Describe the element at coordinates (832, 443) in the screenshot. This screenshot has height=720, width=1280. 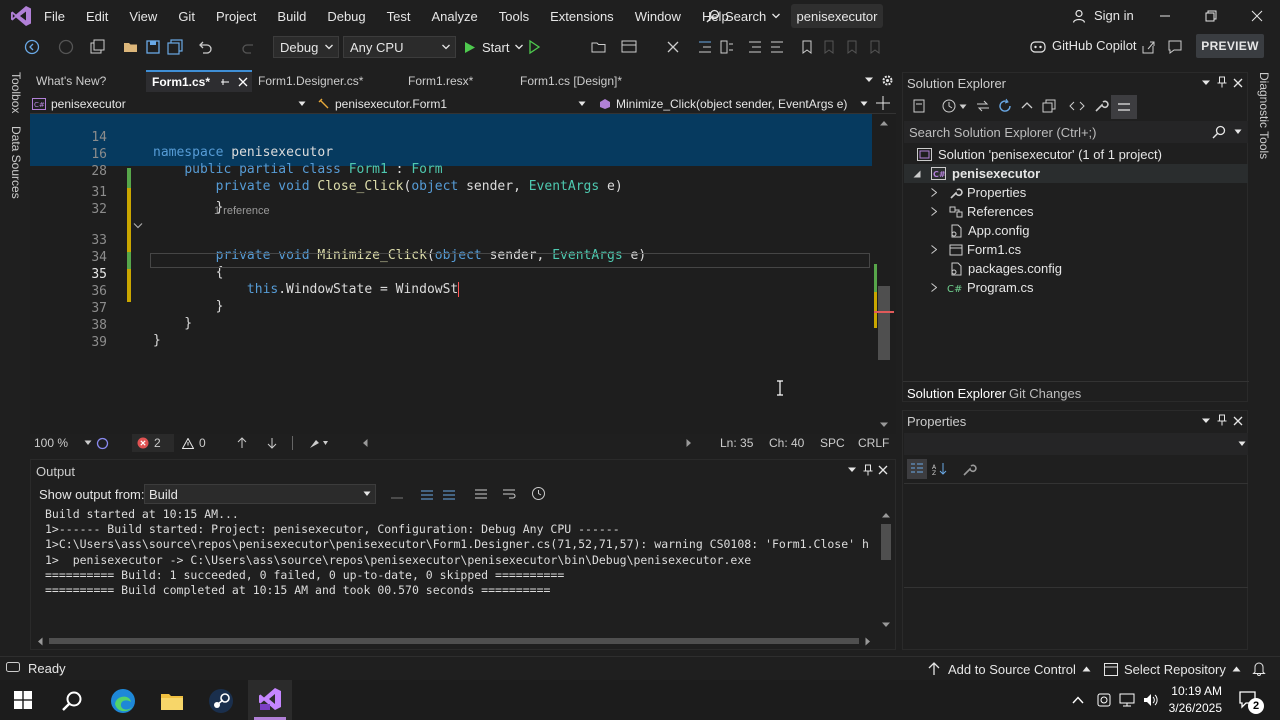
I see `whitespace-indicator: SPC` at that location.